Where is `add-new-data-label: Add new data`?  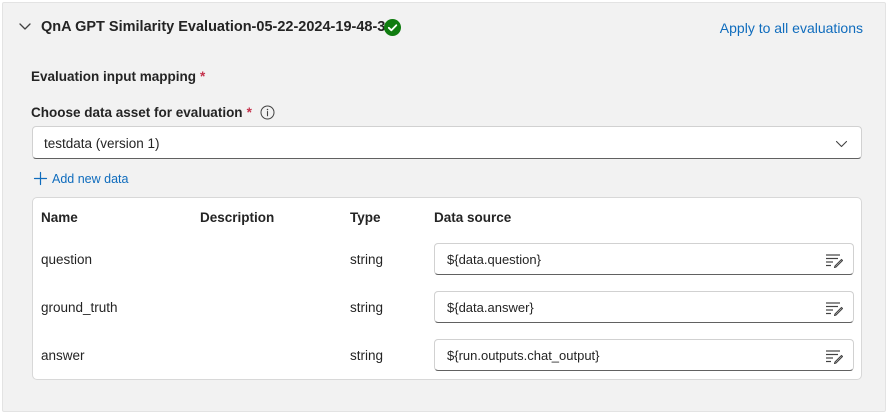
add-new-data-label: Add new data is located at coordinates (90, 178).